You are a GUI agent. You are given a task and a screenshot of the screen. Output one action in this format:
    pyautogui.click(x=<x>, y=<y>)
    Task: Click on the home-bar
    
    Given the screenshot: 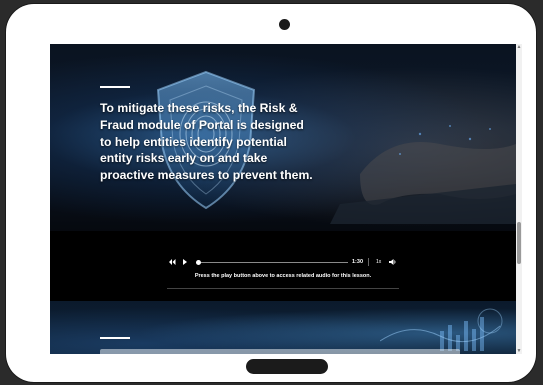 What is the action you would take?
    pyautogui.click(x=287, y=366)
    